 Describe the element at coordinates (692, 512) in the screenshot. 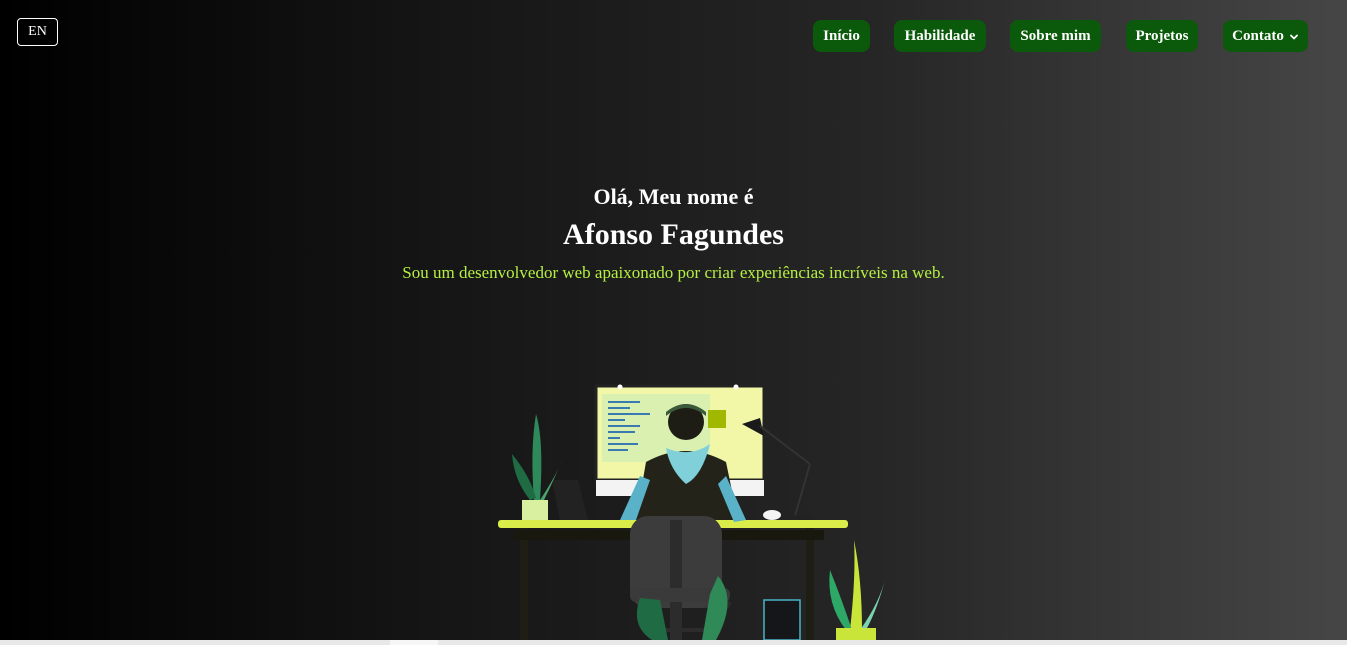

I see `developer-illustration` at that location.